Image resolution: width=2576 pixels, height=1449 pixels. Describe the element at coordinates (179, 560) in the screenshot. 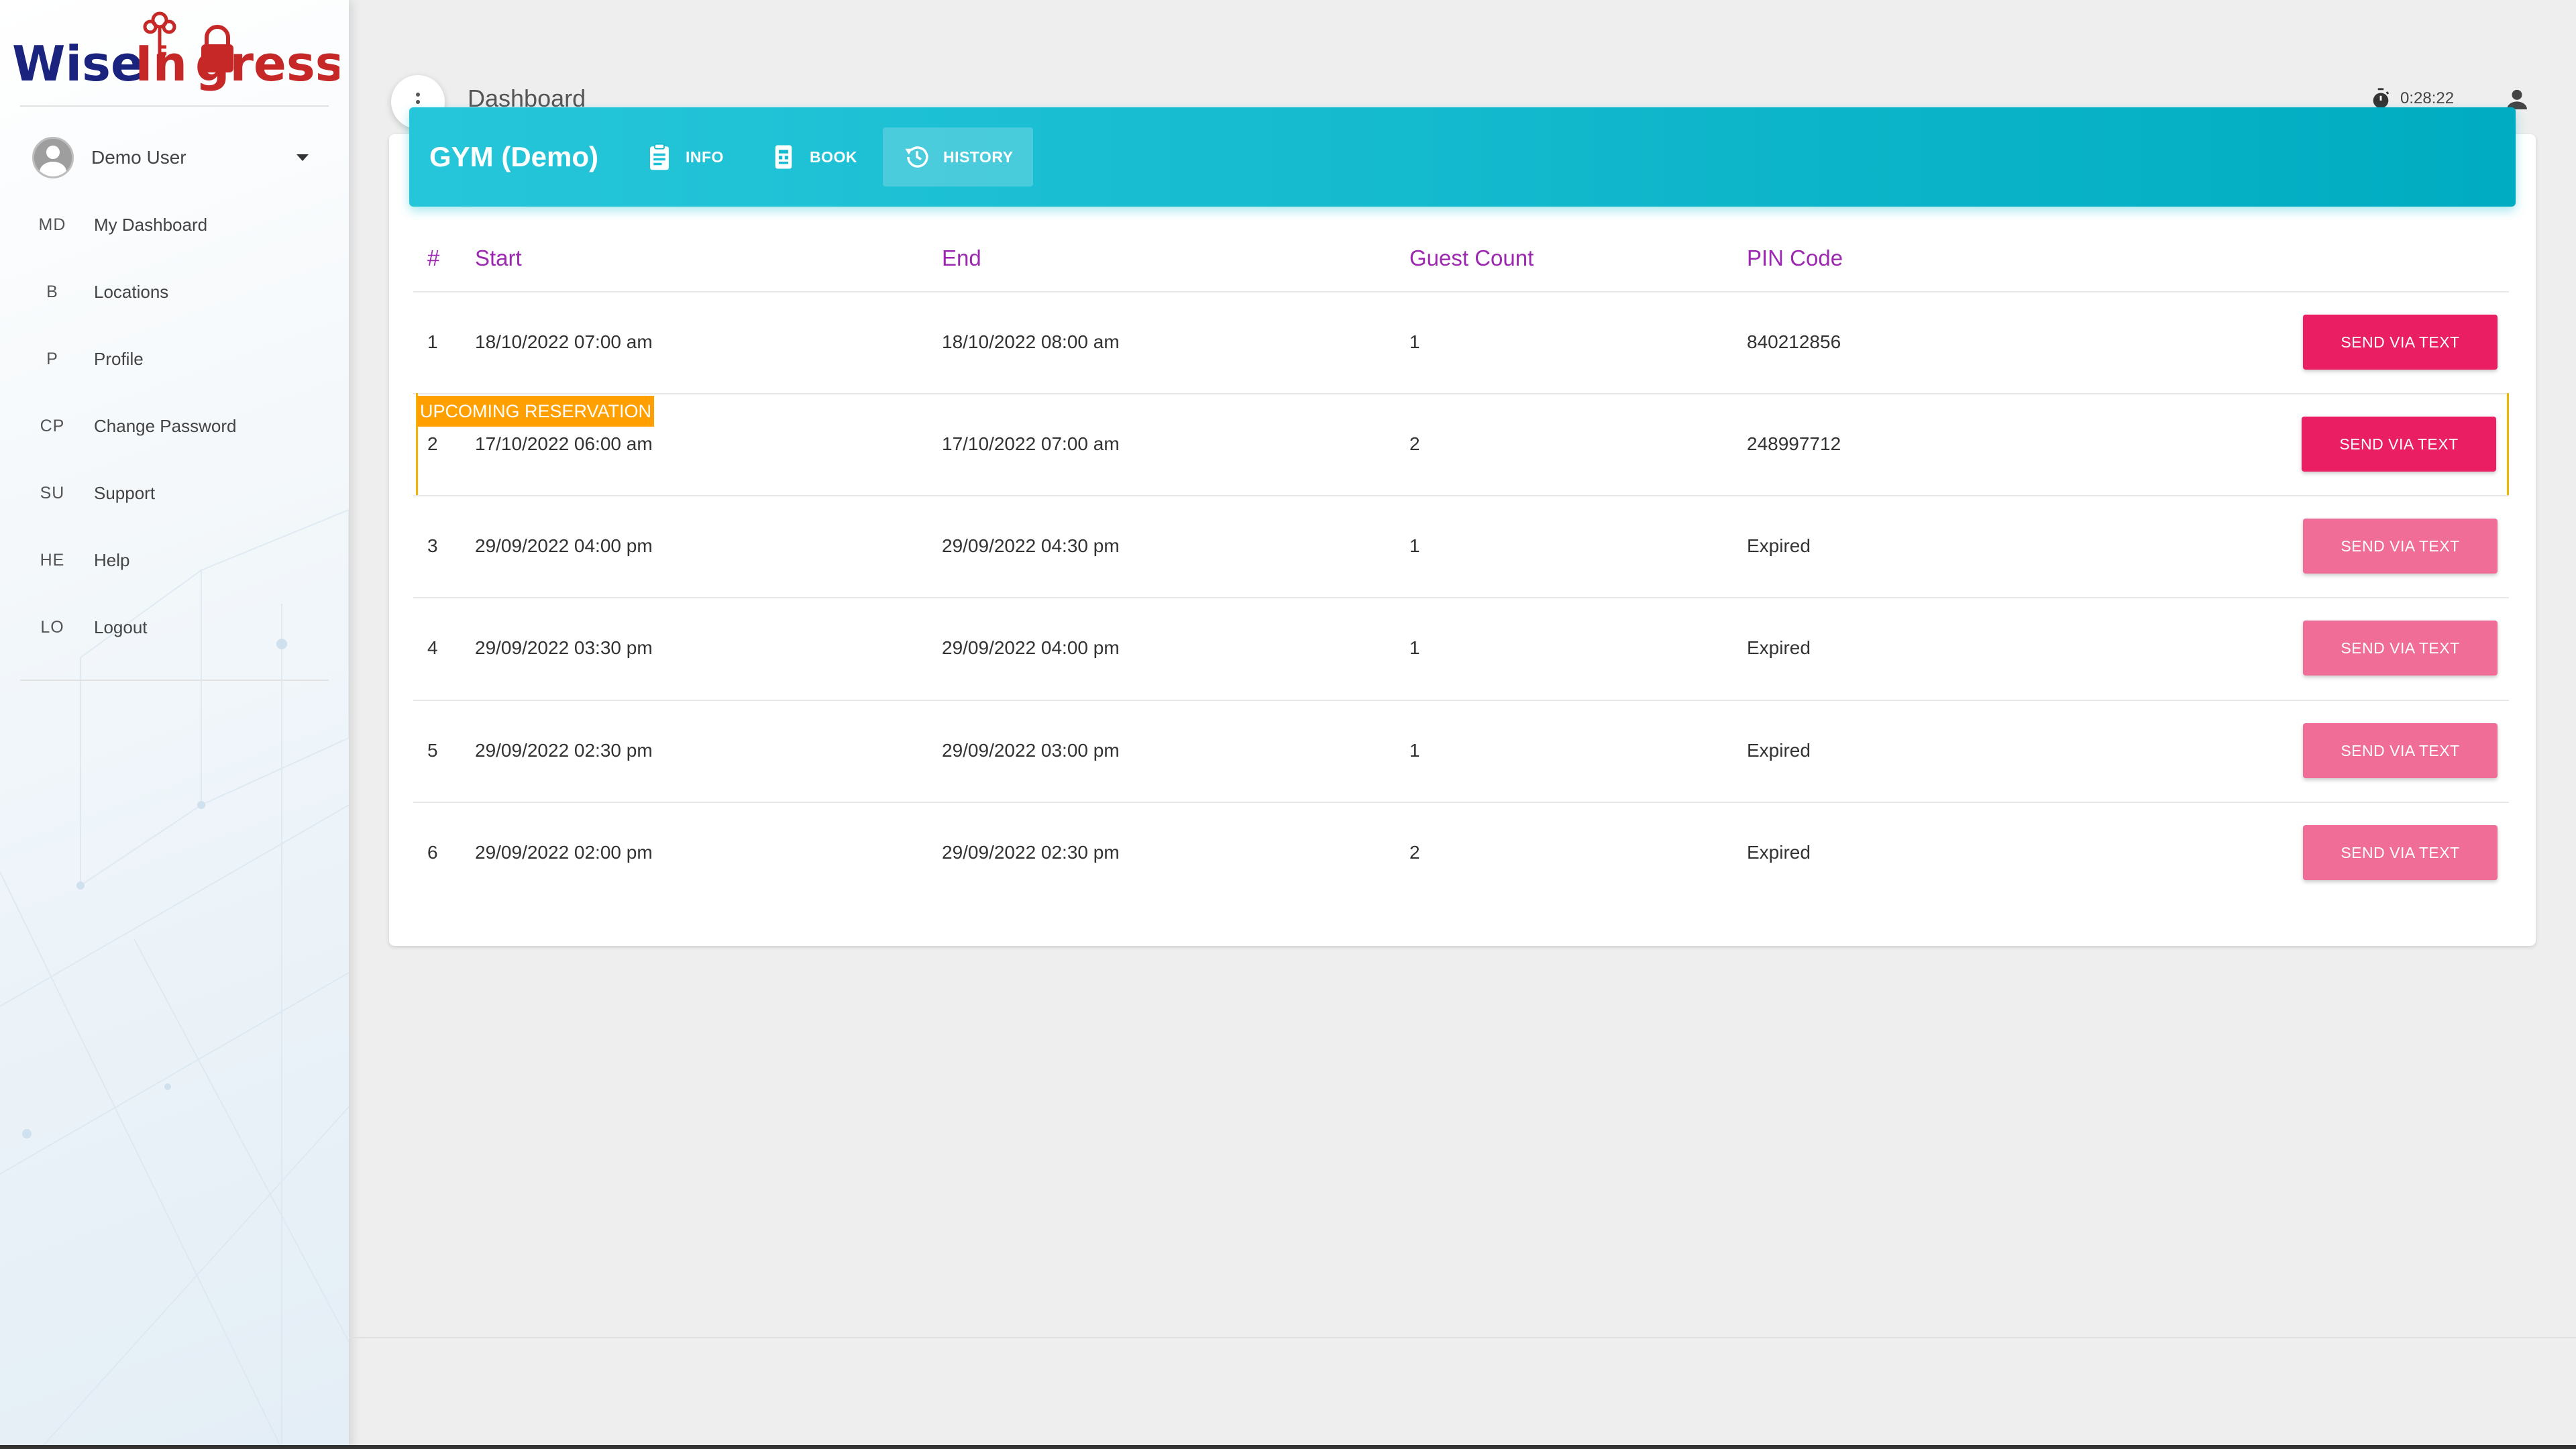

I see `sidebar-item-help: HE Help` at that location.